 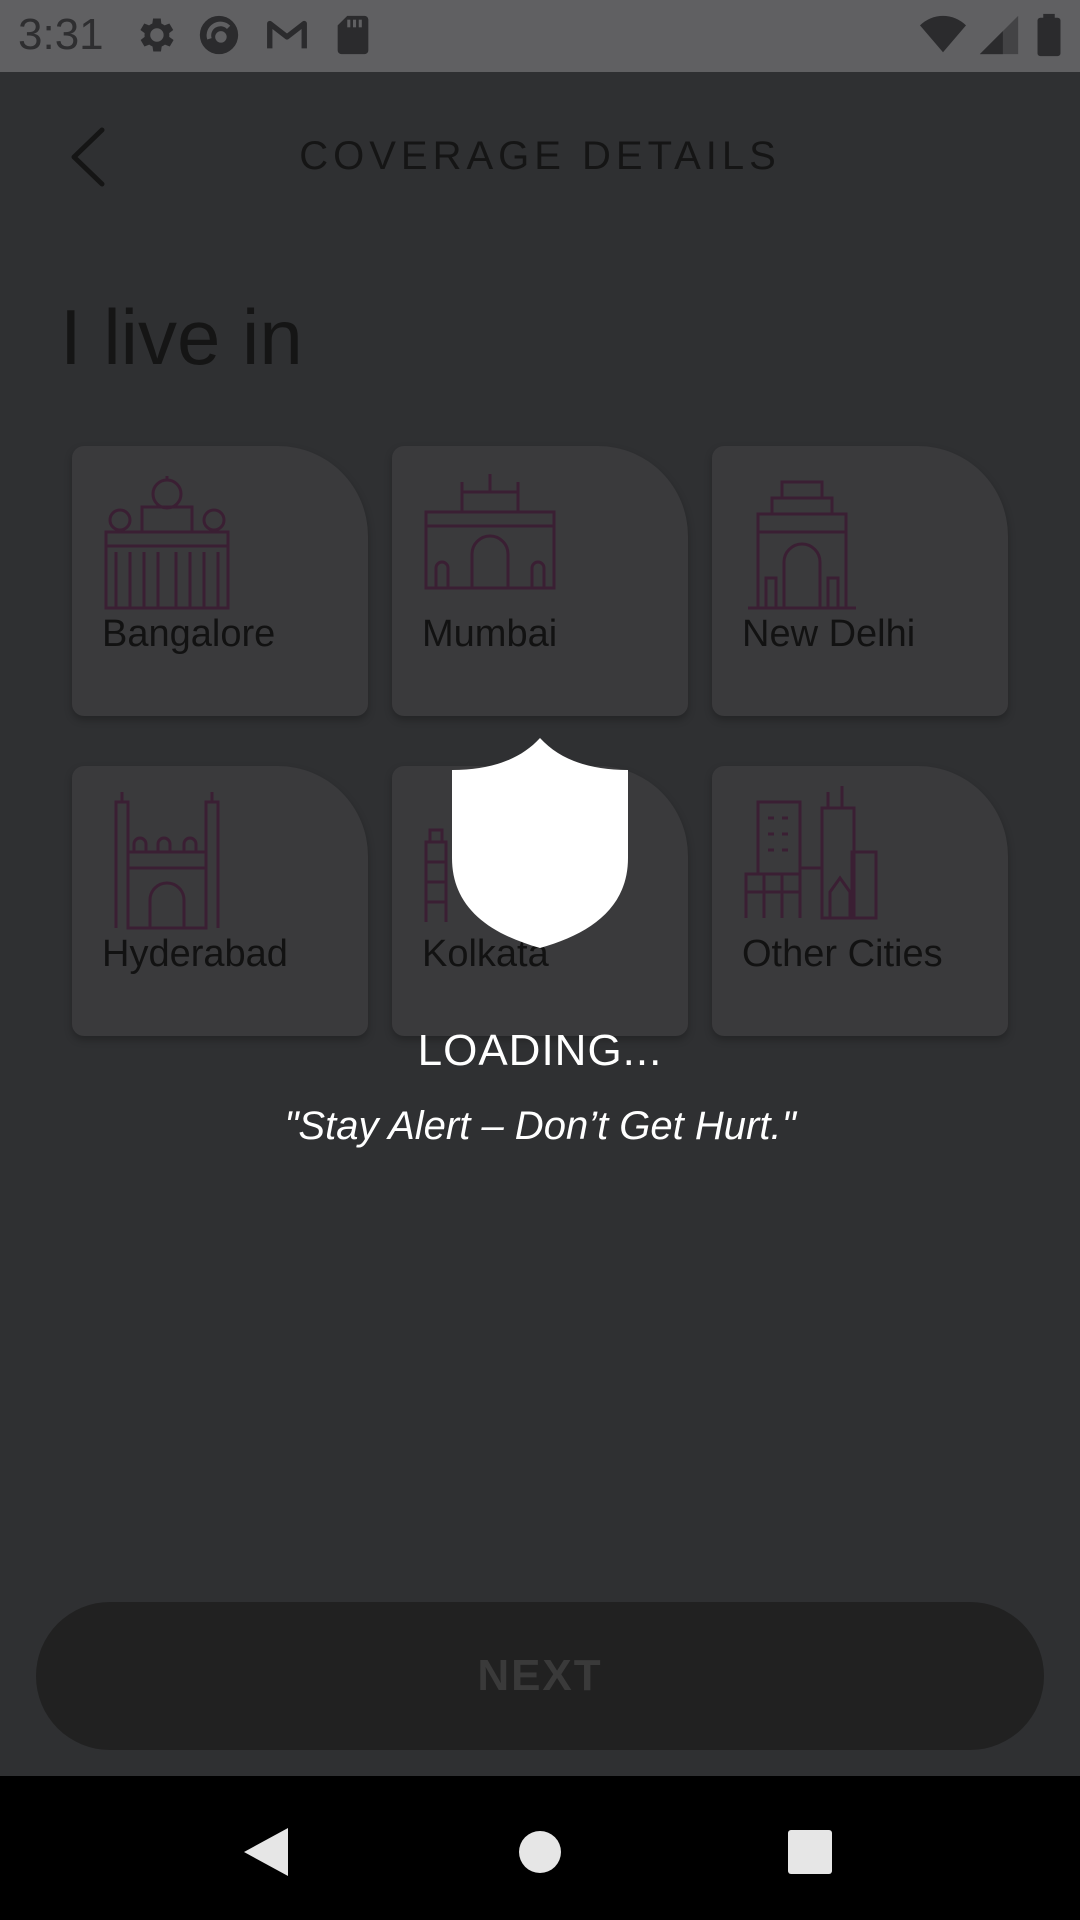 What do you see at coordinates (267, 1851) in the screenshot?
I see `back-triangle-icon` at bounding box center [267, 1851].